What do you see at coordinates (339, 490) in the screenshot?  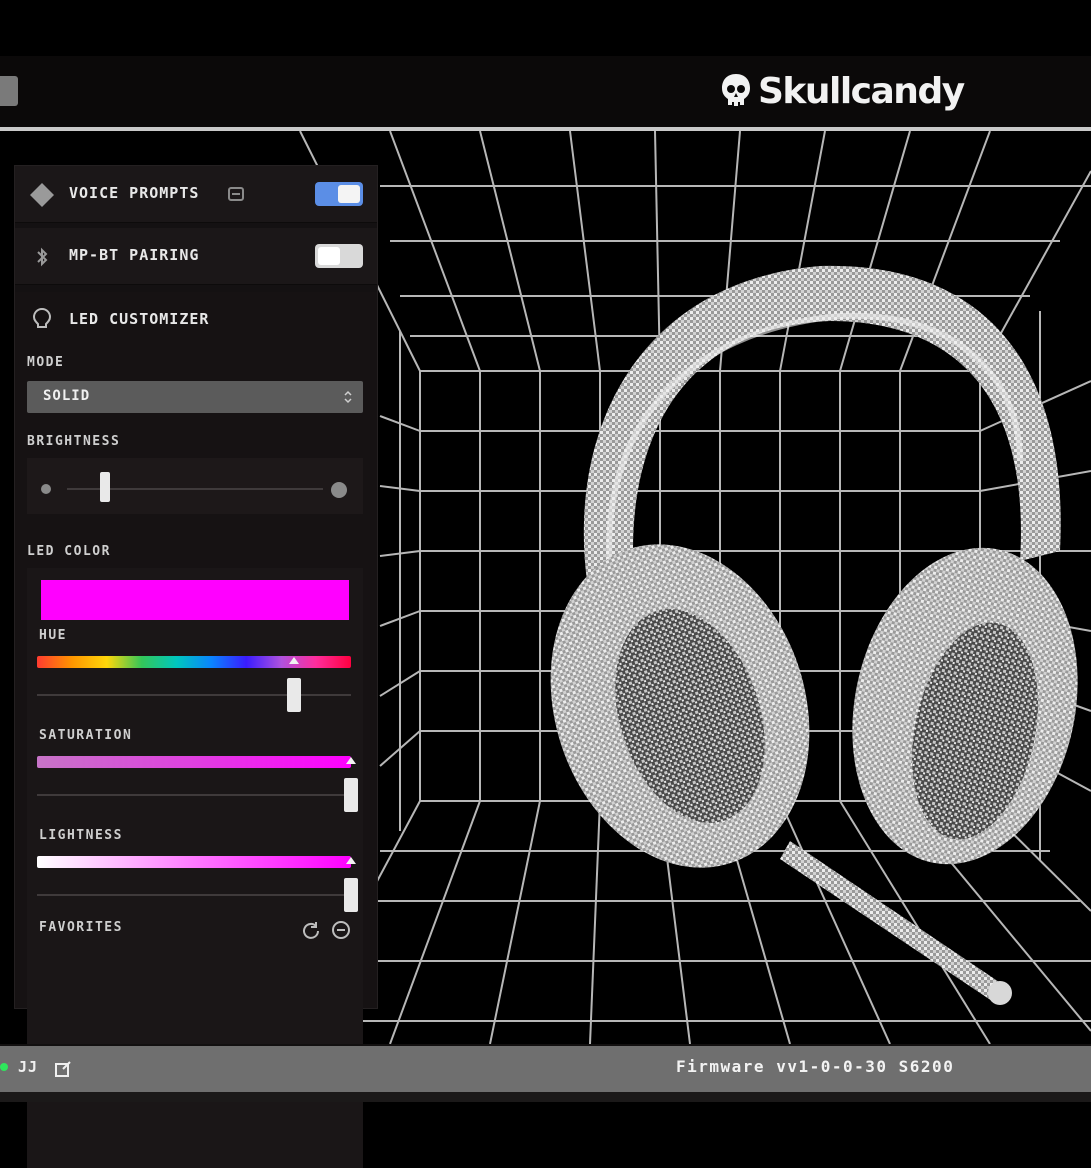 I see `brightness-high-icon` at bounding box center [339, 490].